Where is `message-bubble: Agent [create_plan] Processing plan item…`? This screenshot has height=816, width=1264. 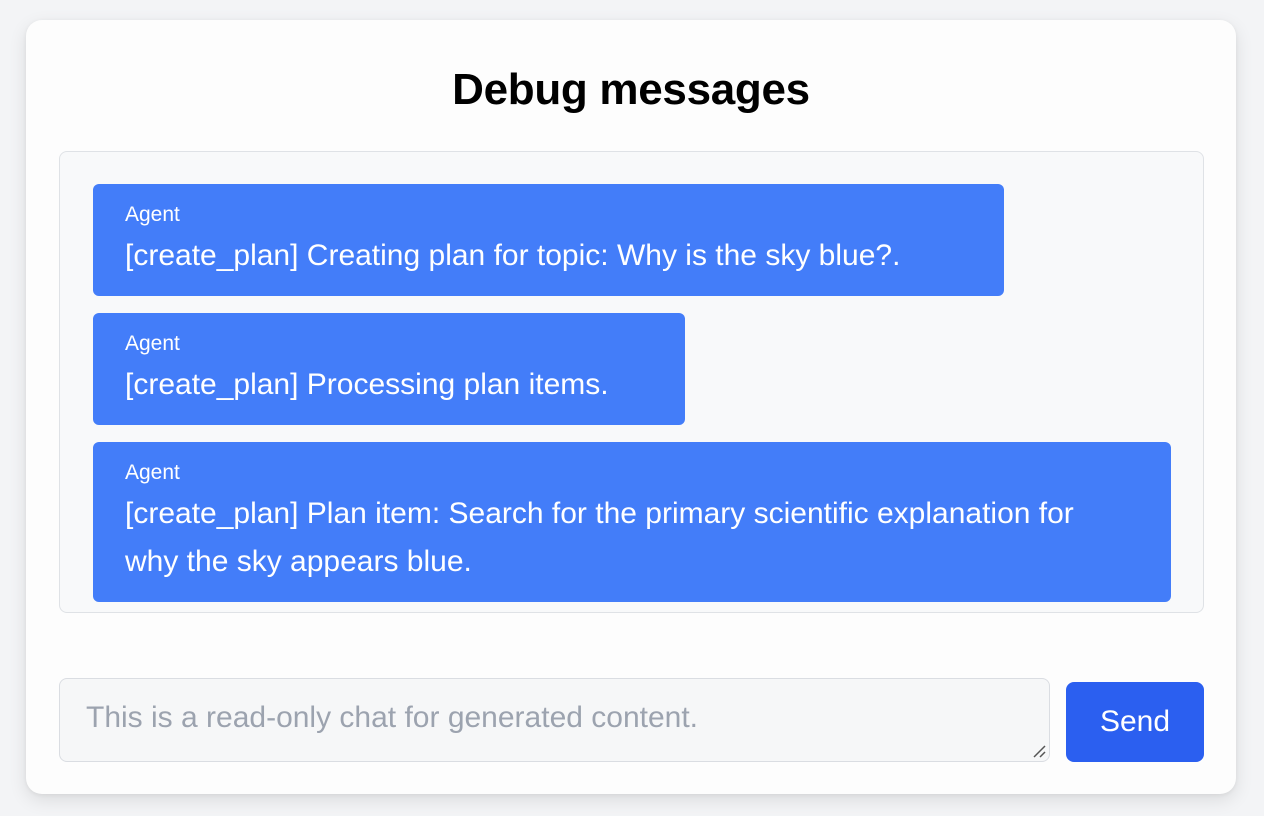
message-bubble: Agent [create_plan] Processing plan item… is located at coordinates (389, 369).